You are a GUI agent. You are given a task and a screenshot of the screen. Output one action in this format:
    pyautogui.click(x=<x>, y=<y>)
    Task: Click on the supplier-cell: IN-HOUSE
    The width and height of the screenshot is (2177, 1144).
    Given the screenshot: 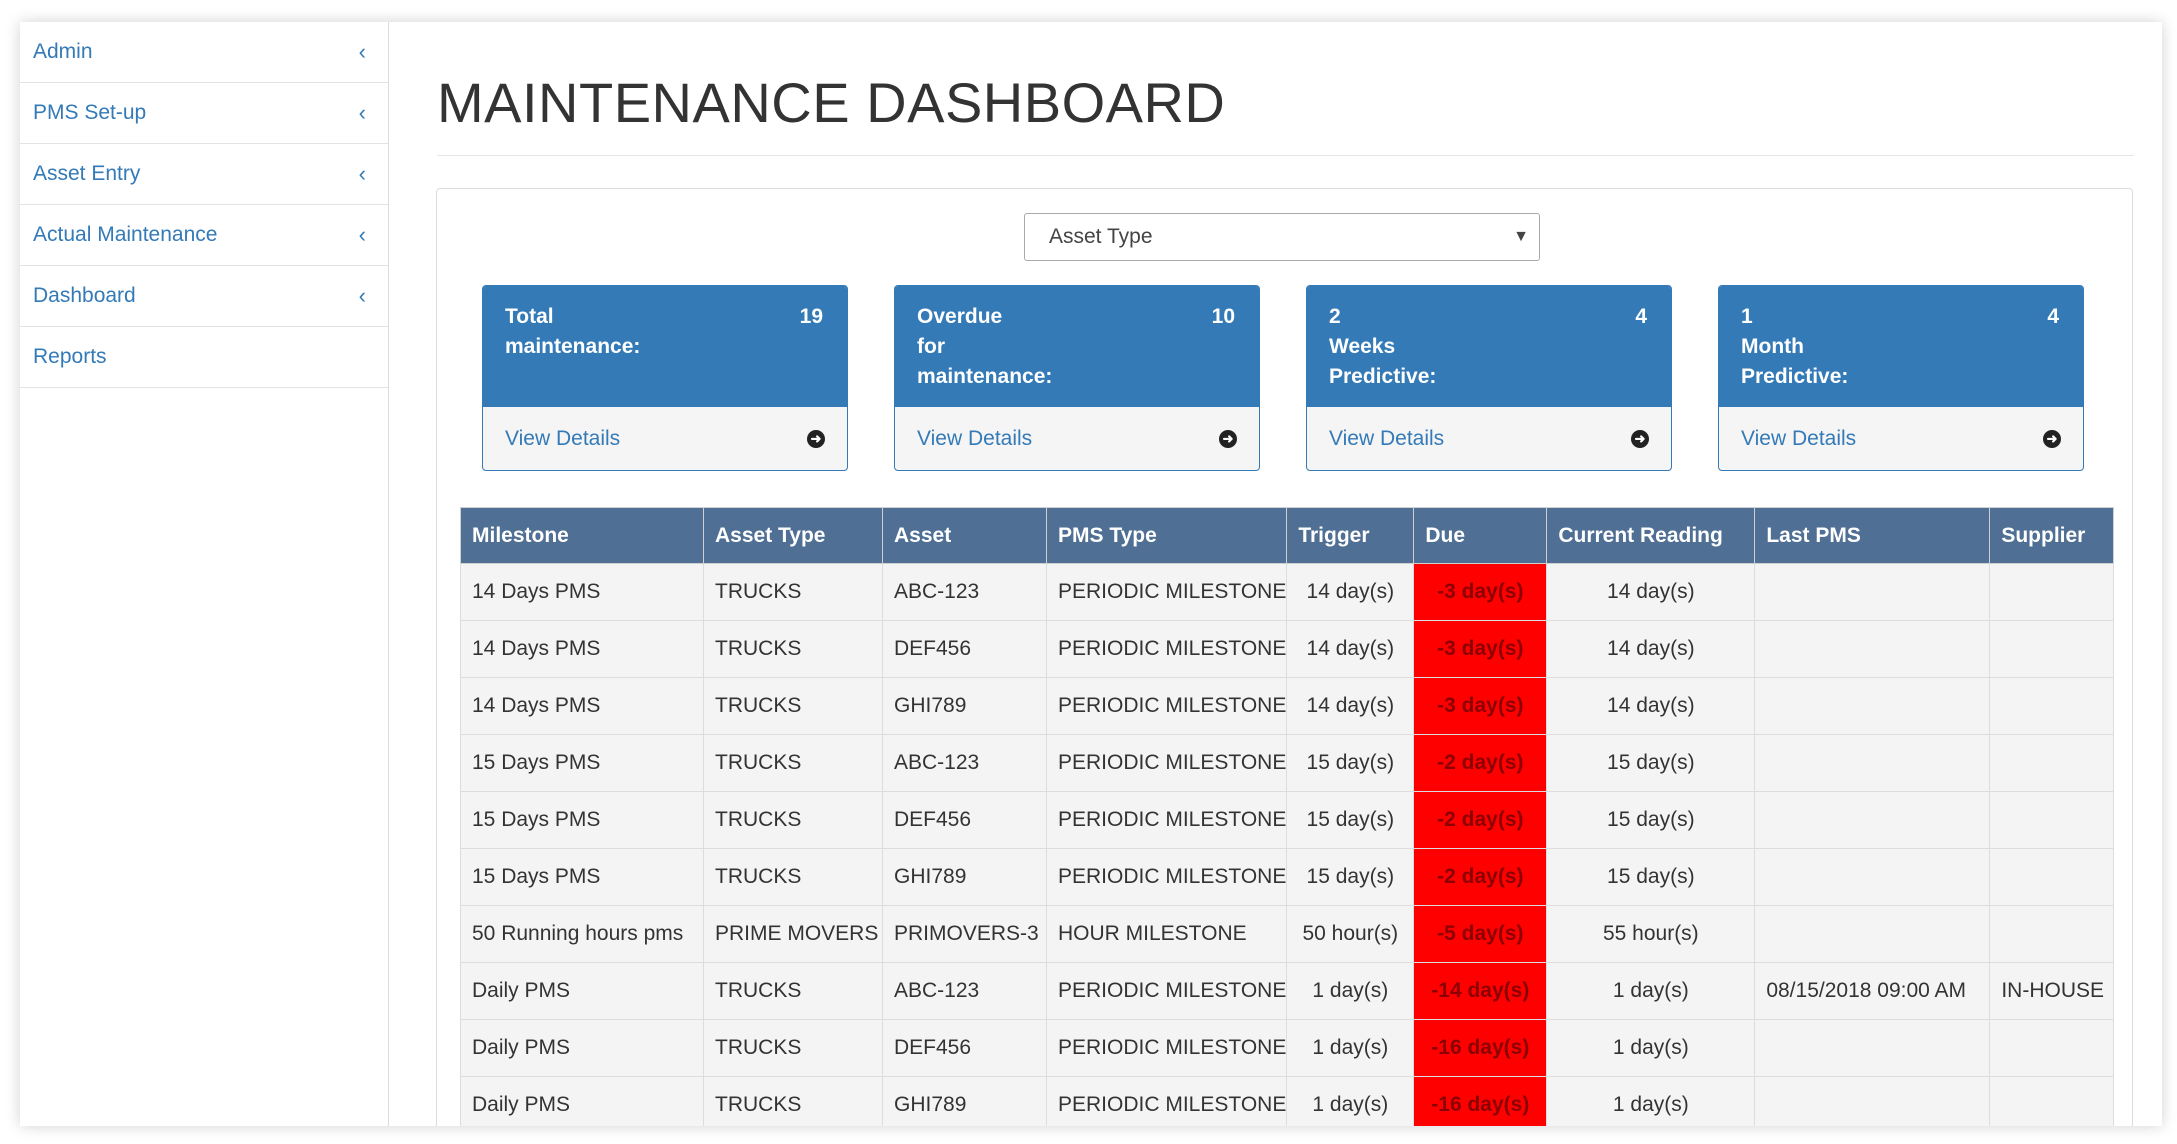 What is the action you would take?
    pyautogui.click(x=2052, y=991)
    